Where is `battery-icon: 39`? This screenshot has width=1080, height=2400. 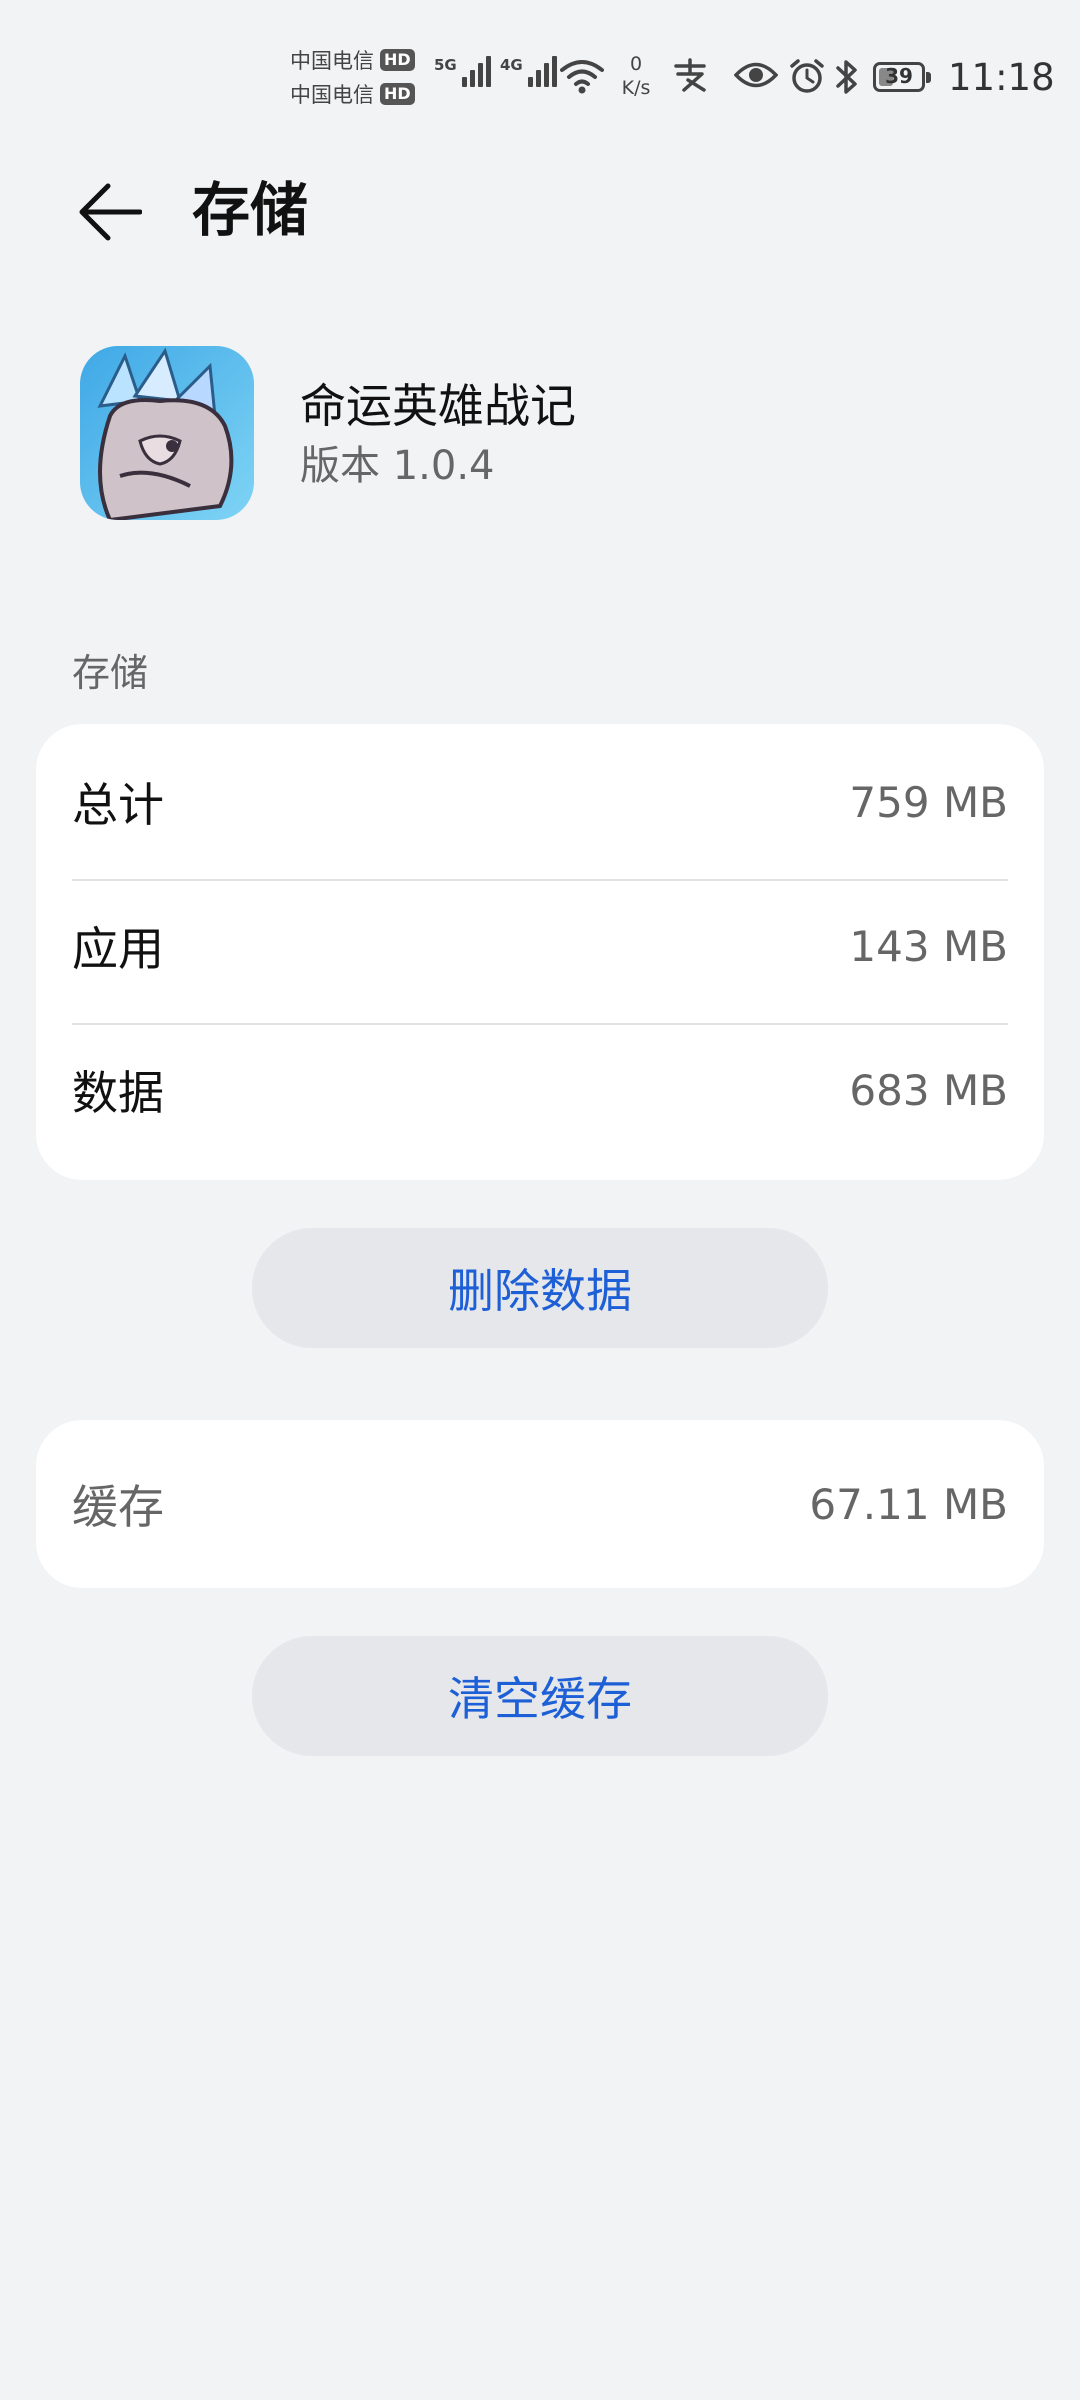 battery-icon: 39 is located at coordinates (902, 77).